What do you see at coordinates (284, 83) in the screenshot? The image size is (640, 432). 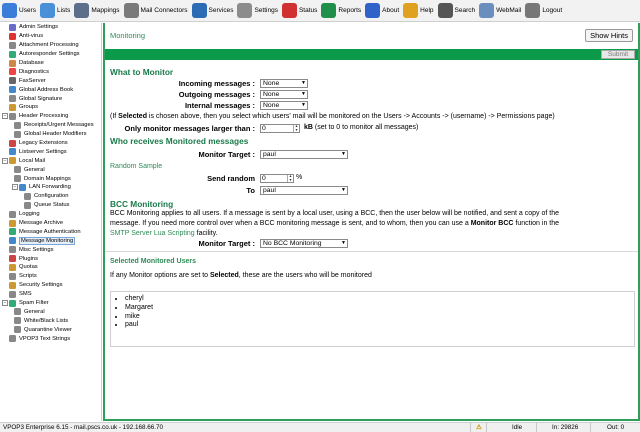 I see `incoming-select: None ▼` at bounding box center [284, 83].